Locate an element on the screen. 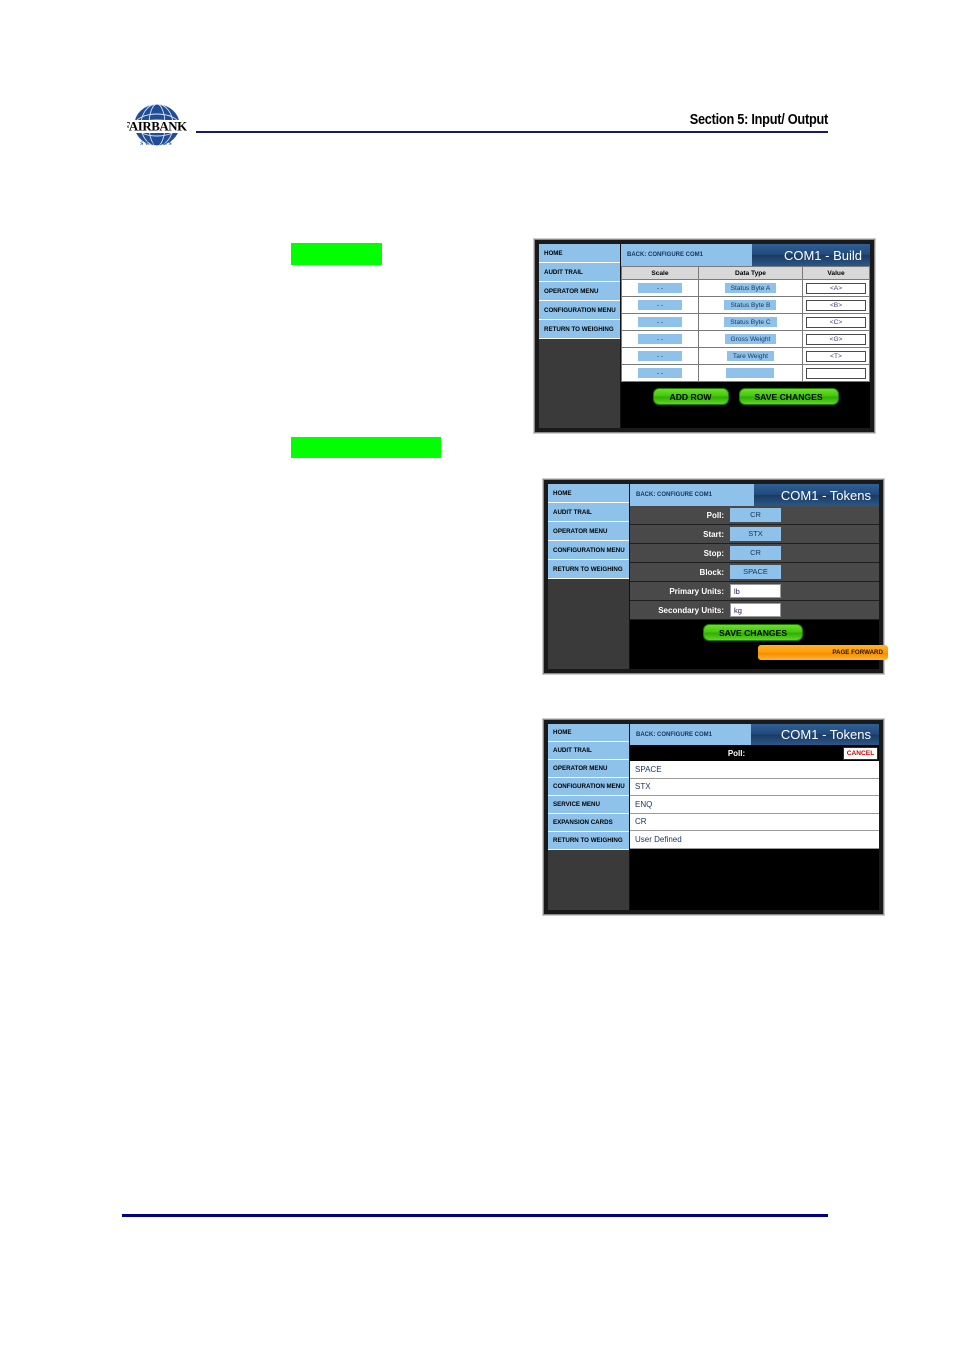  sidebar-label: HOME is located at coordinates (562, 493).